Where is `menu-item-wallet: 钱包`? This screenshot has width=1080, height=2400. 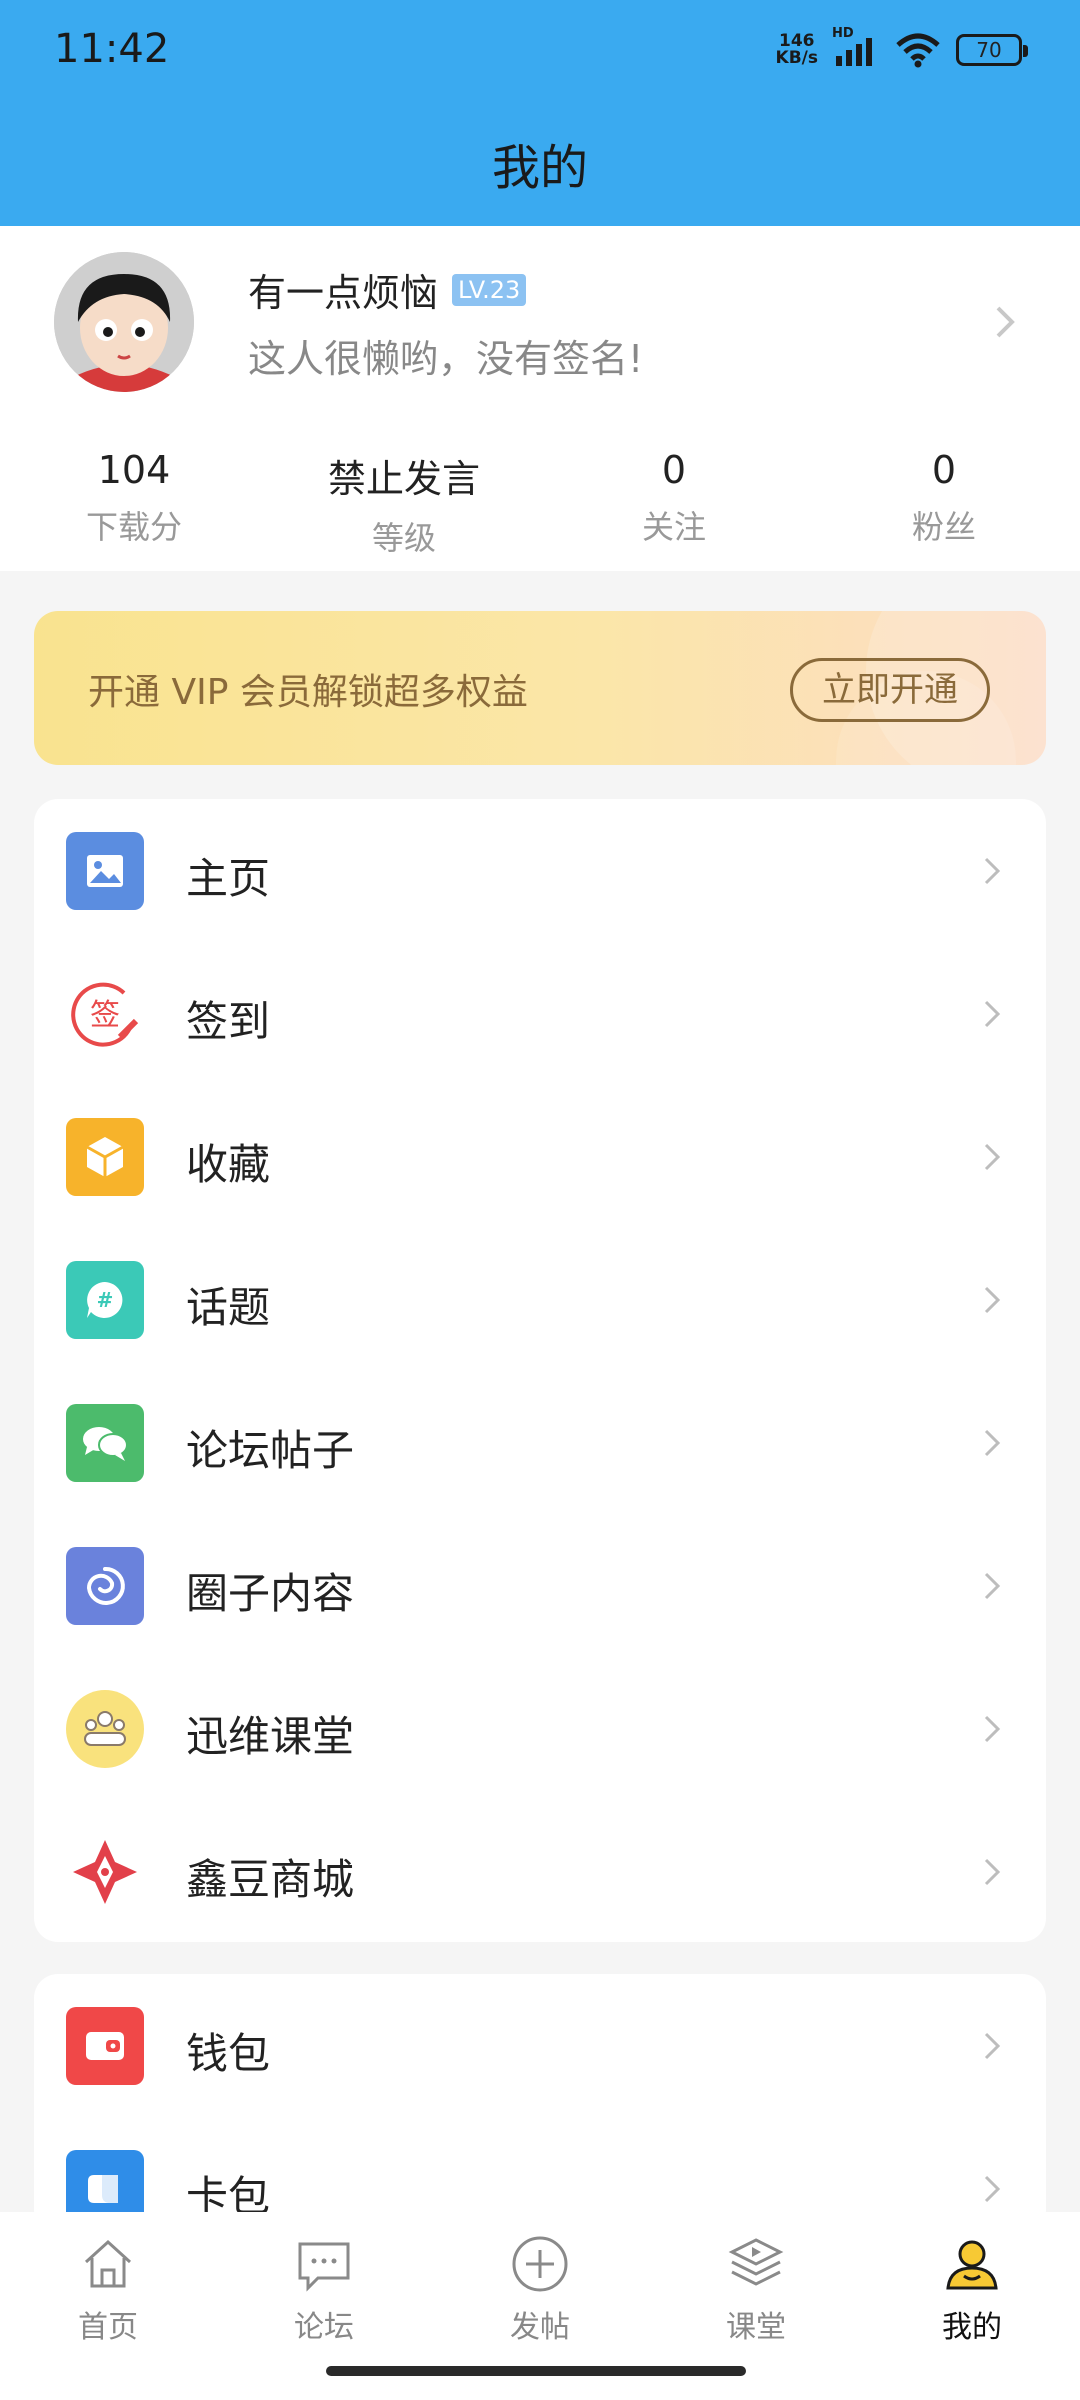 menu-item-wallet: 钱包 is located at coordinates (540, 2045).